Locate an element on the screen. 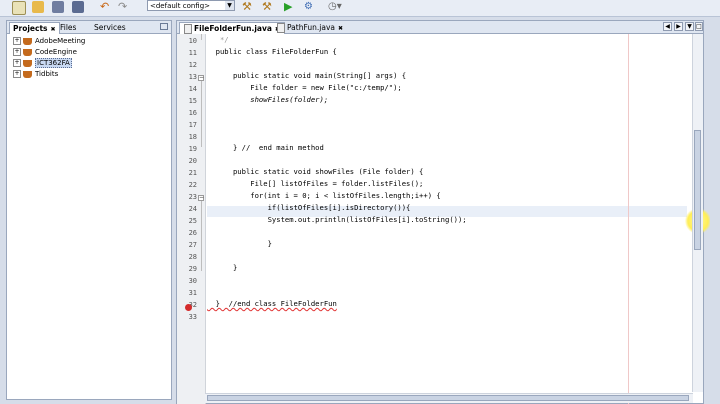 Image resolution: width=720 pixels, height=404 pixels. vertical-scrollbar is located at coordinates (697, 213).